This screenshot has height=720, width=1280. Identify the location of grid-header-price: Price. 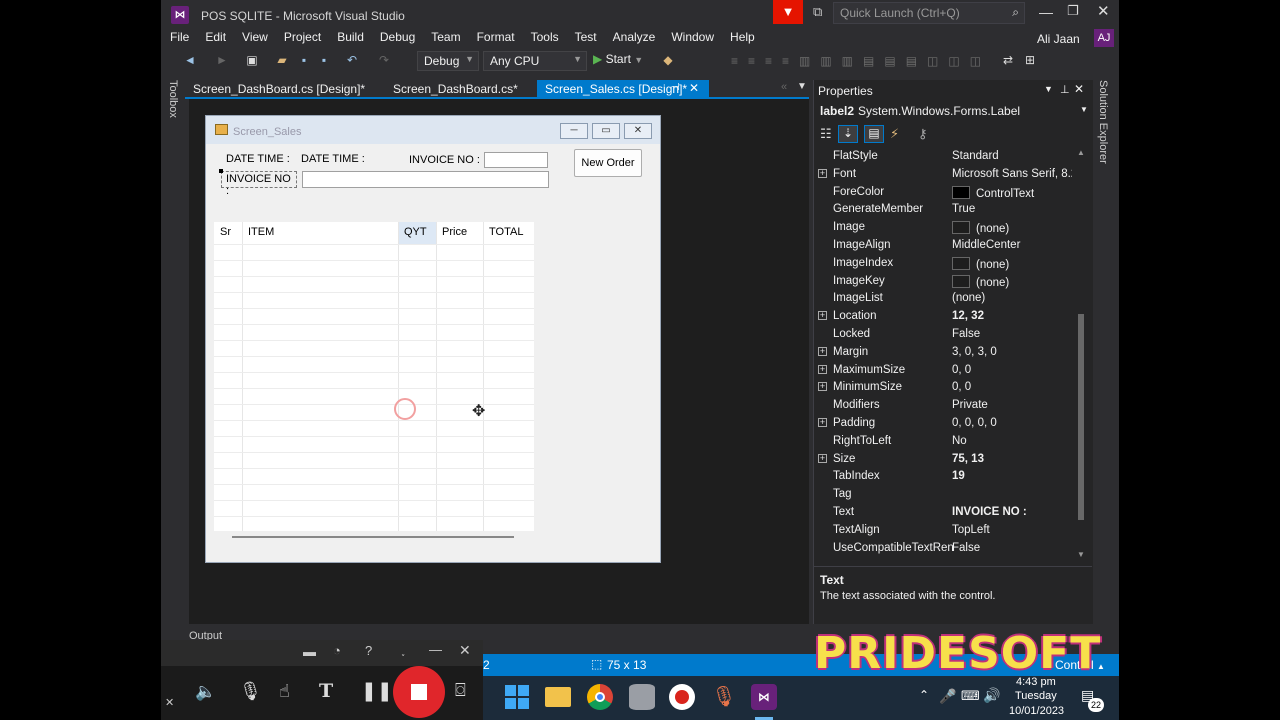
(454, 233).